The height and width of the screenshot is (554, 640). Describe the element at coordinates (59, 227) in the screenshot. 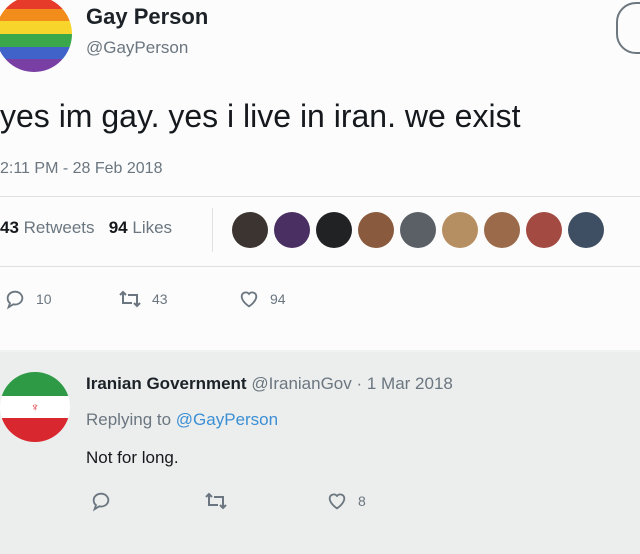

I see `retweet-label: Retweets` at that location.